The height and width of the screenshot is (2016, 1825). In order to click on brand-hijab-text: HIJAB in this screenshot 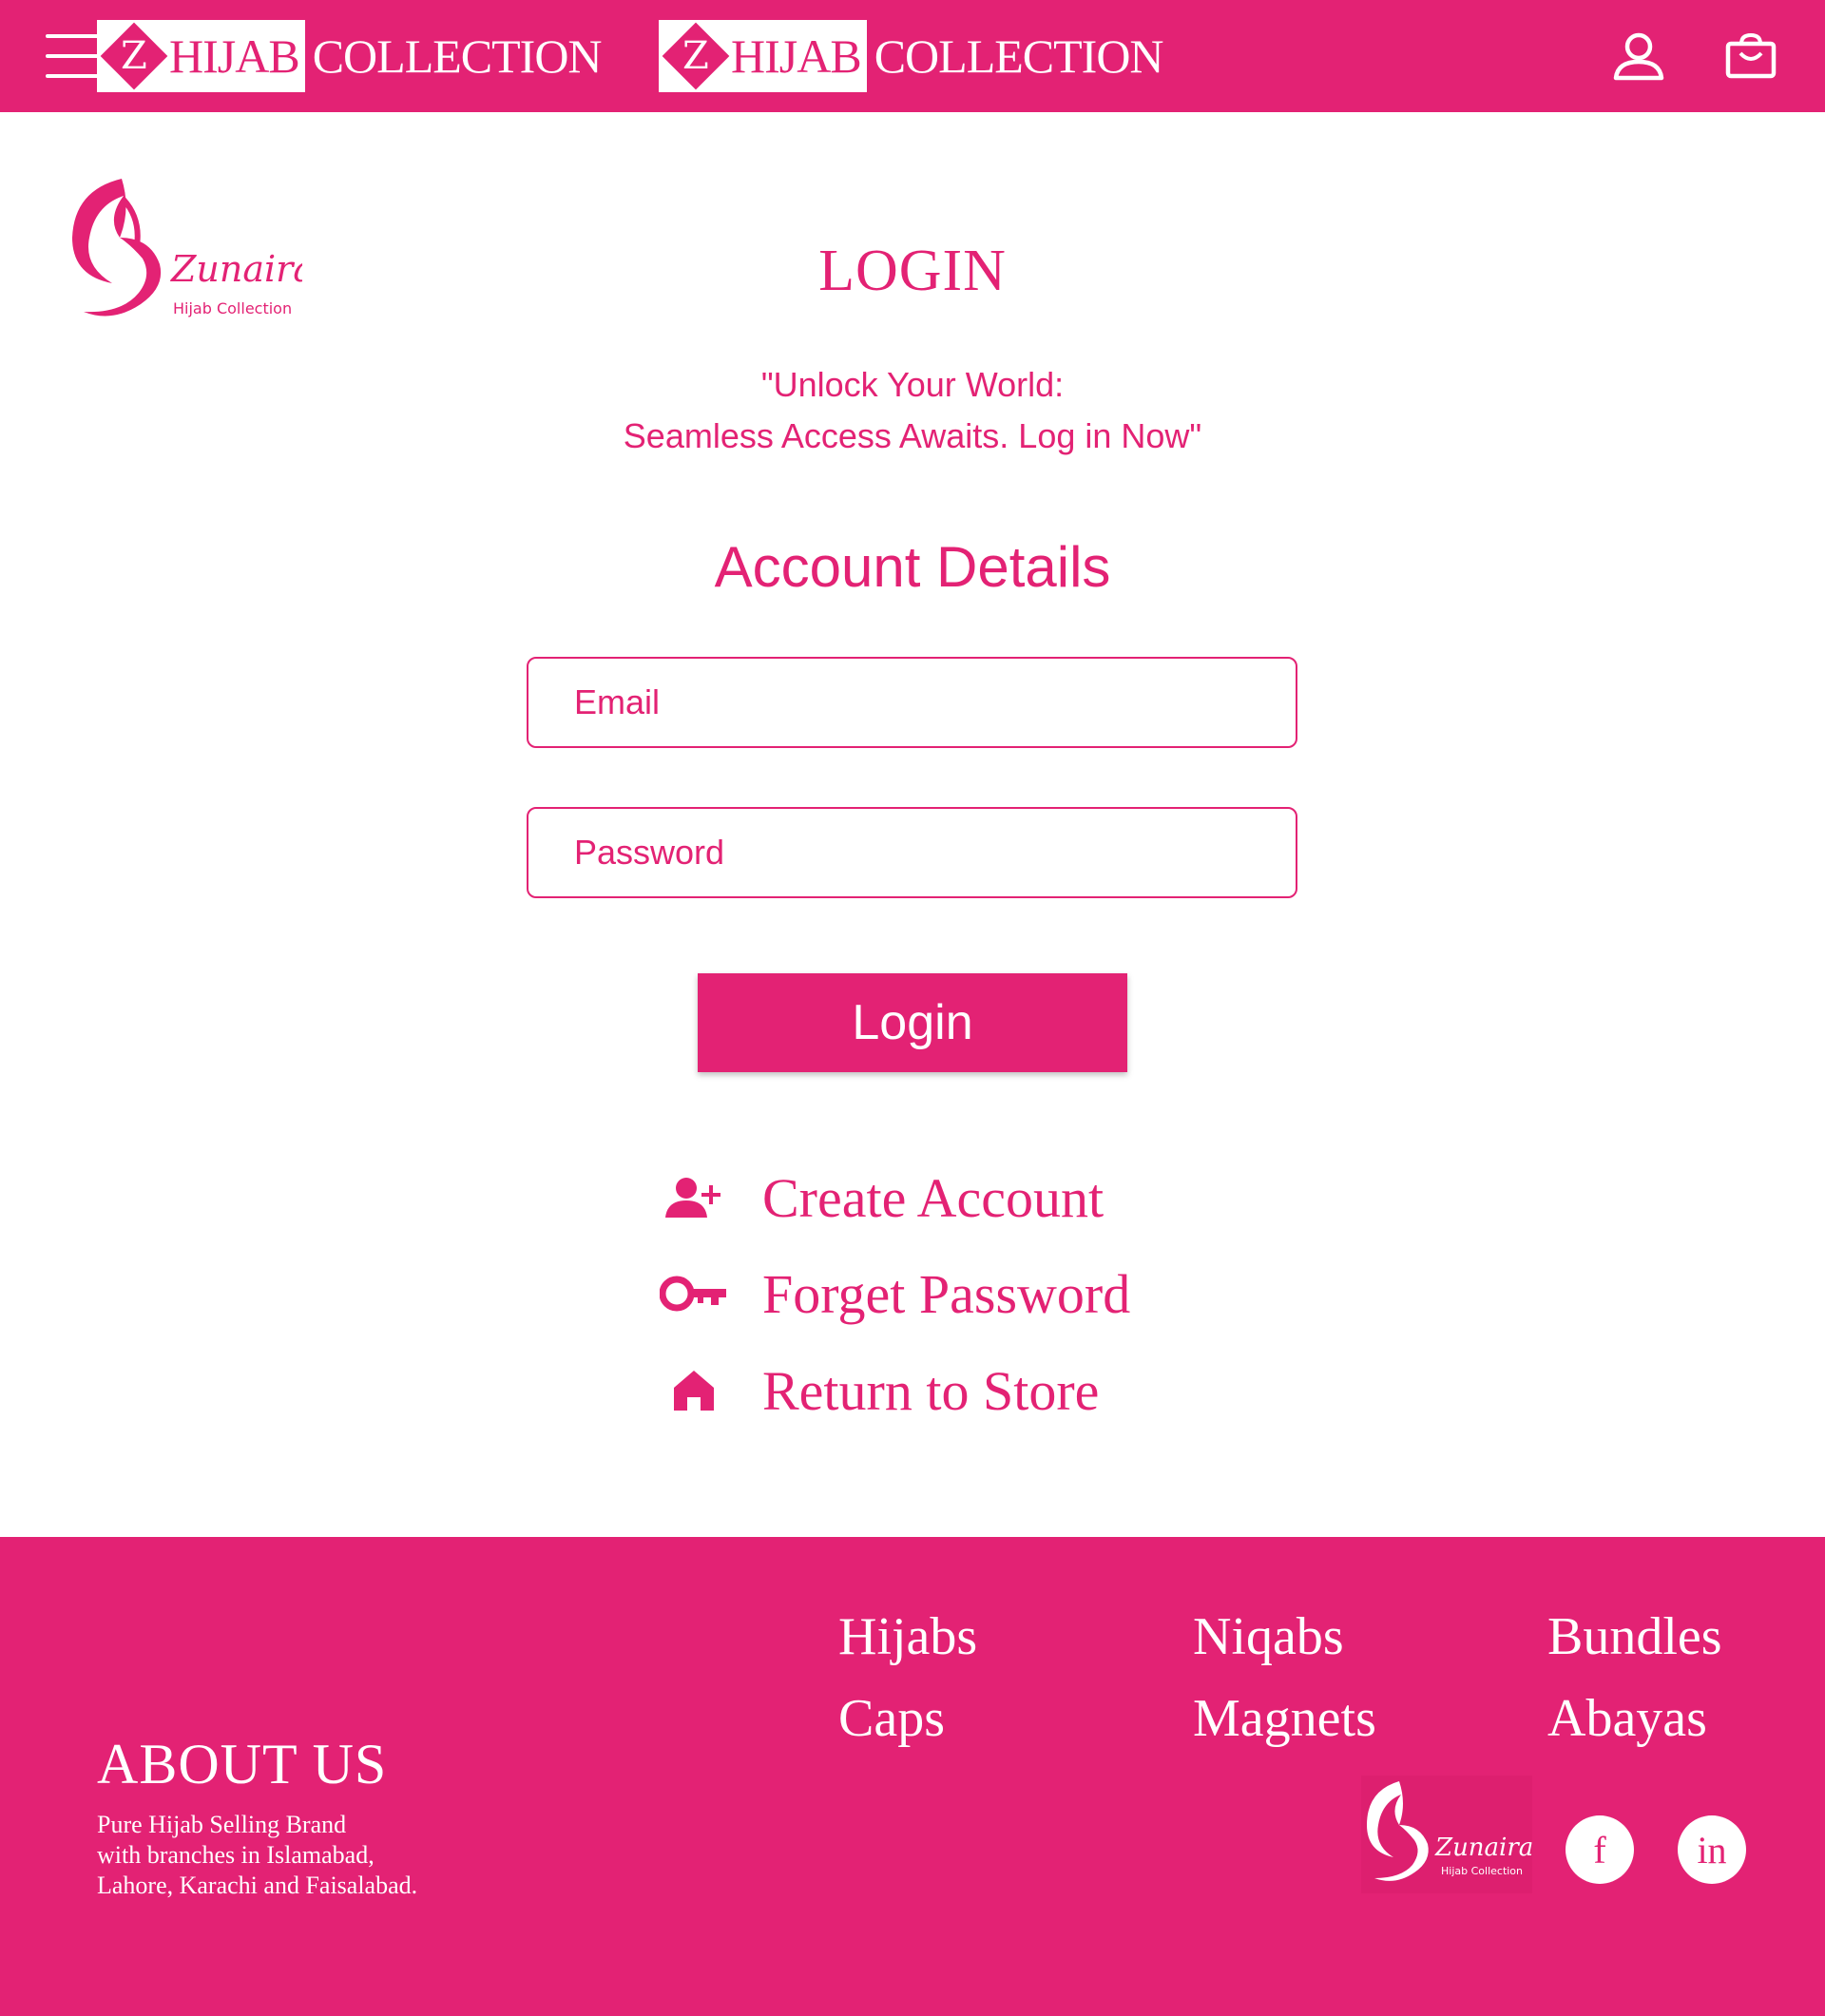, I will do `click(796, 56)`.